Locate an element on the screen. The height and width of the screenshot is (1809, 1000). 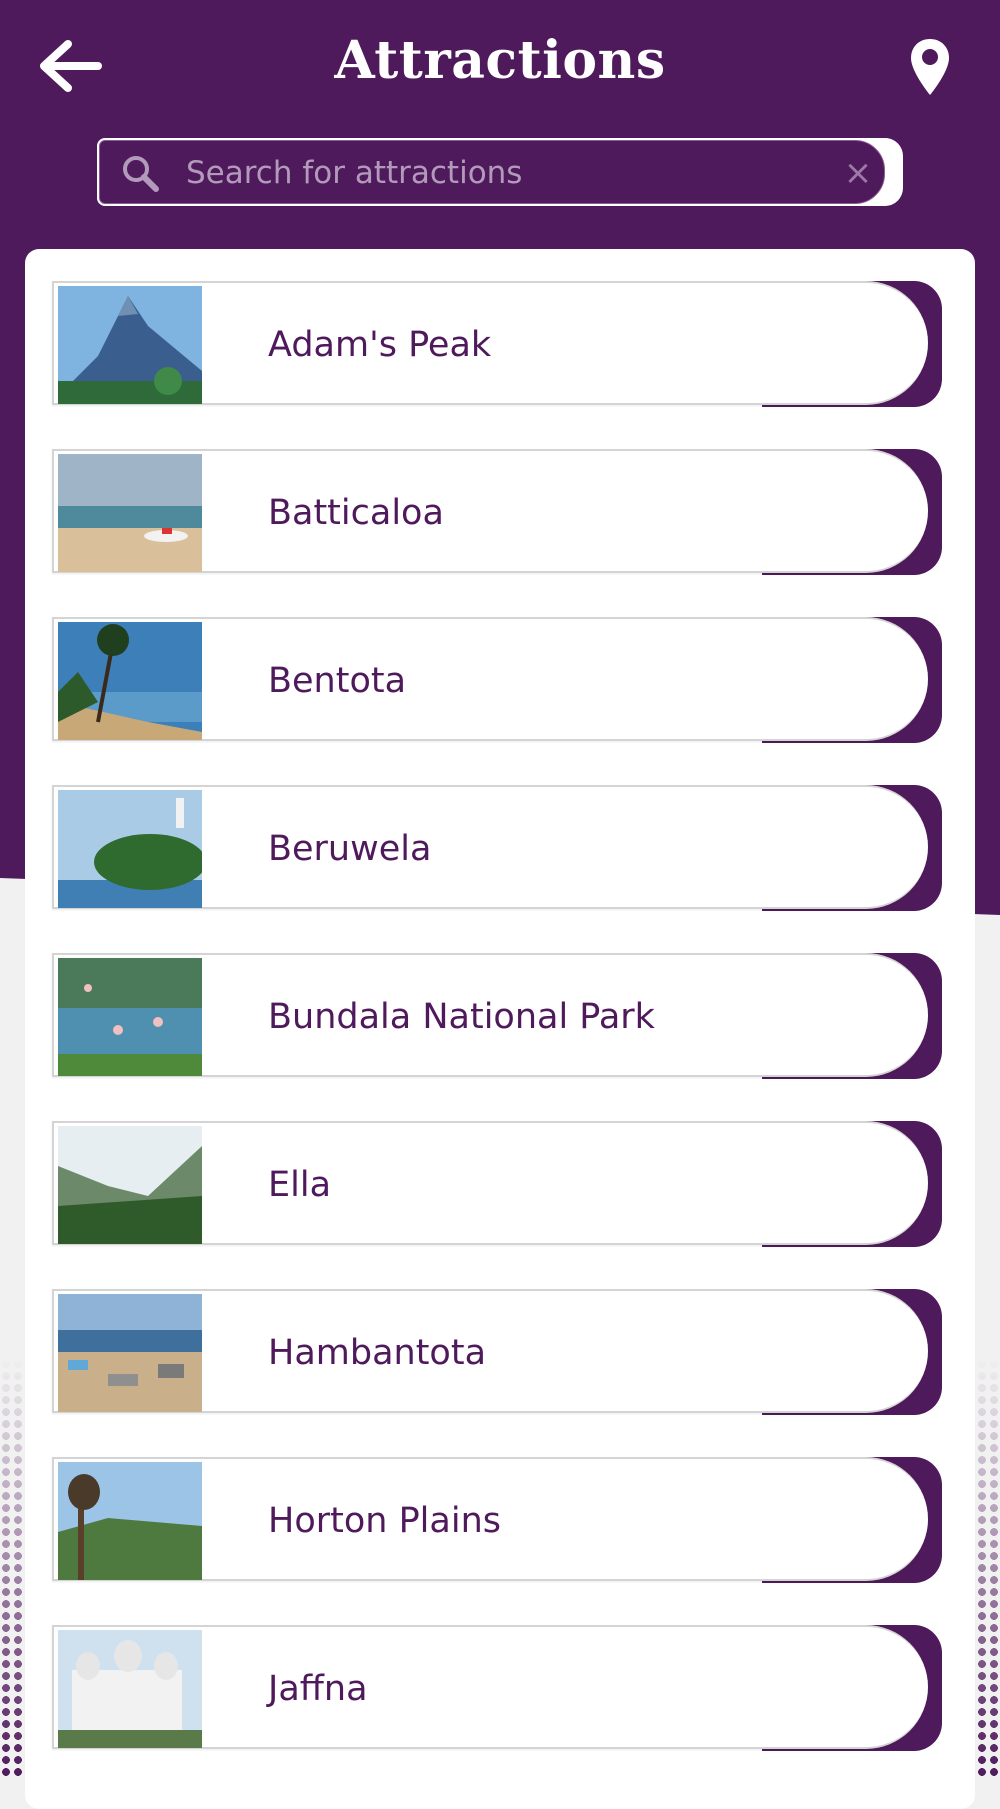
list-item: Horton Plains is located at coordinates (507, 1520).